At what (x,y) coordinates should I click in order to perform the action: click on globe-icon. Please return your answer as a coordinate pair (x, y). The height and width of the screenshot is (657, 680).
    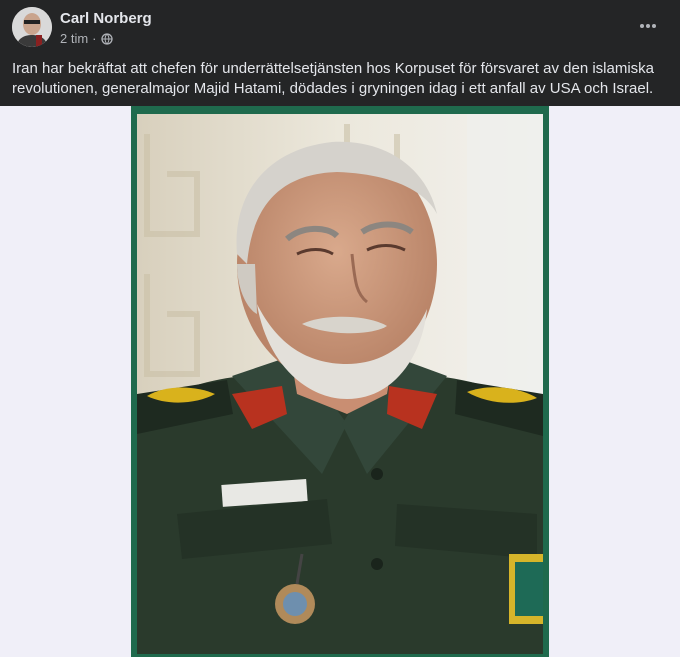
    Looking at the image, I should click on (106, 38).